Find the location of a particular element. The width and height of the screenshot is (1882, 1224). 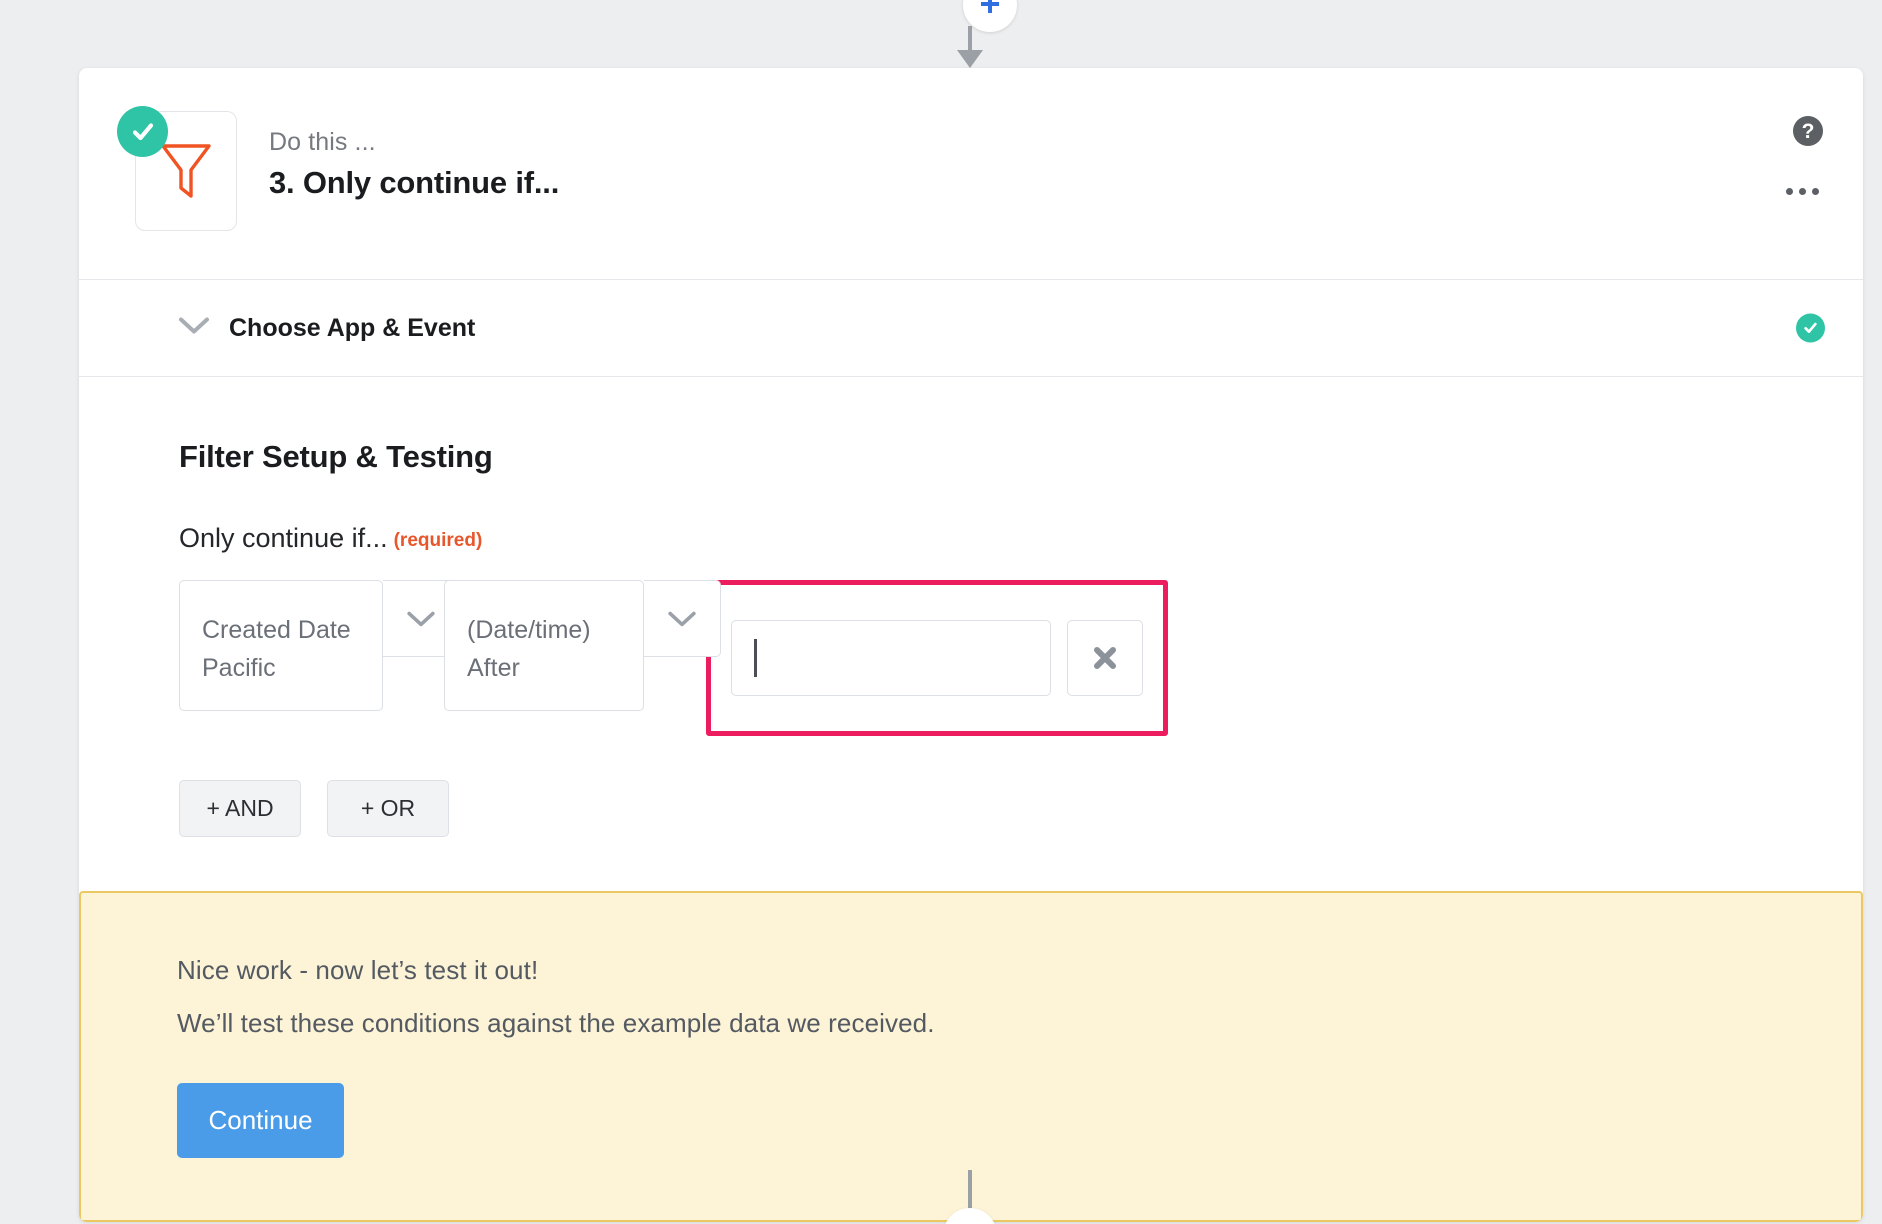

close-x-icon is located at coordinates (1105, 658).